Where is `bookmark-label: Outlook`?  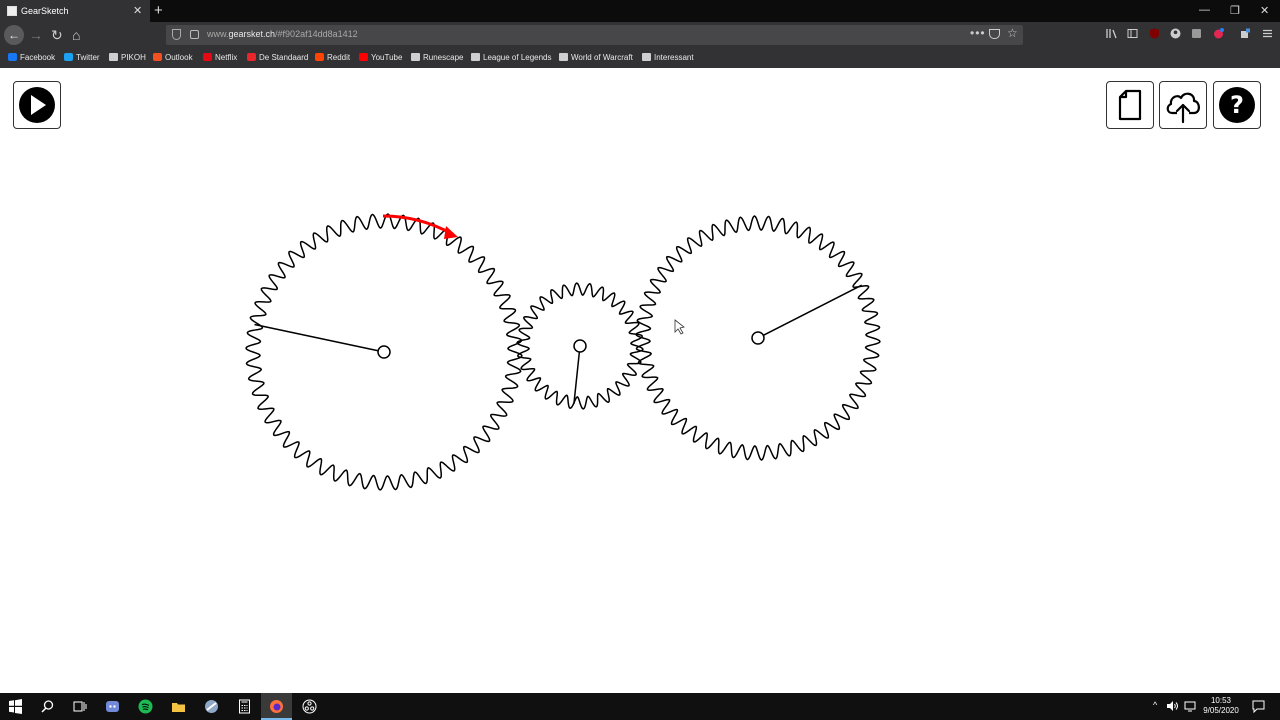 bookmark-label: Outlook is located at coordinates (179, 57).